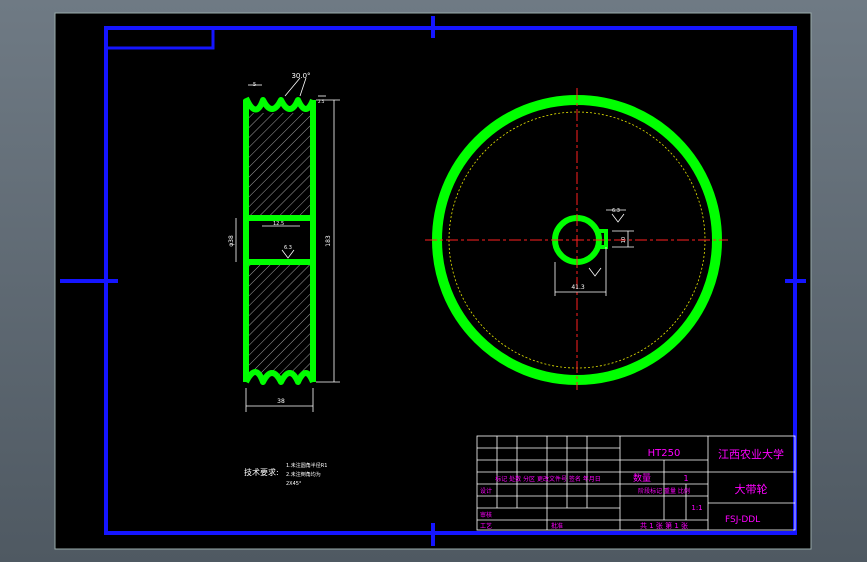 This screenshot has width=867, height=562. What do you see at coordinates (306, 465) in the screenshot?
I see `tech-line-1: 1.未注圆角半径R1` at bounding box center [306, 465].